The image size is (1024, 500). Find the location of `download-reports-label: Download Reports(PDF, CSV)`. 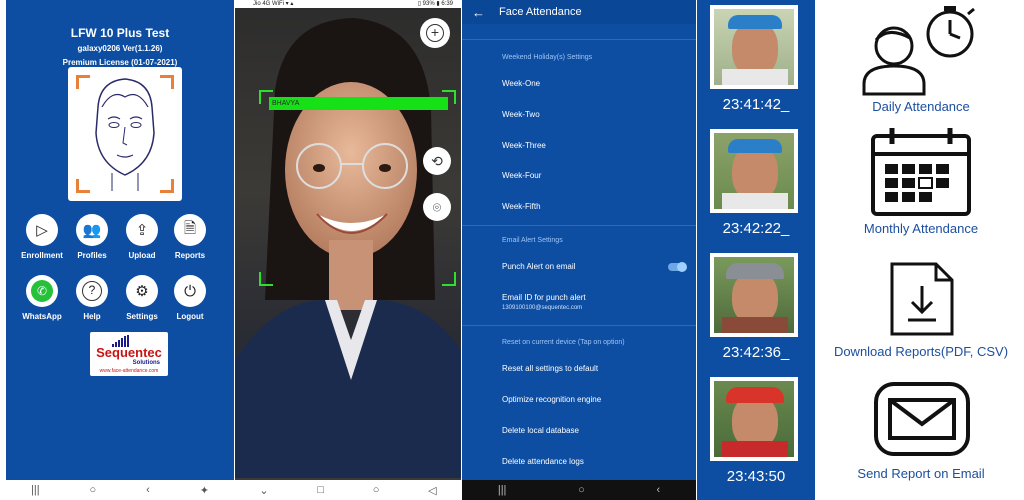

download-reports-label: Download Reports(PDF, CSV) is located at coordinates (921, 351).